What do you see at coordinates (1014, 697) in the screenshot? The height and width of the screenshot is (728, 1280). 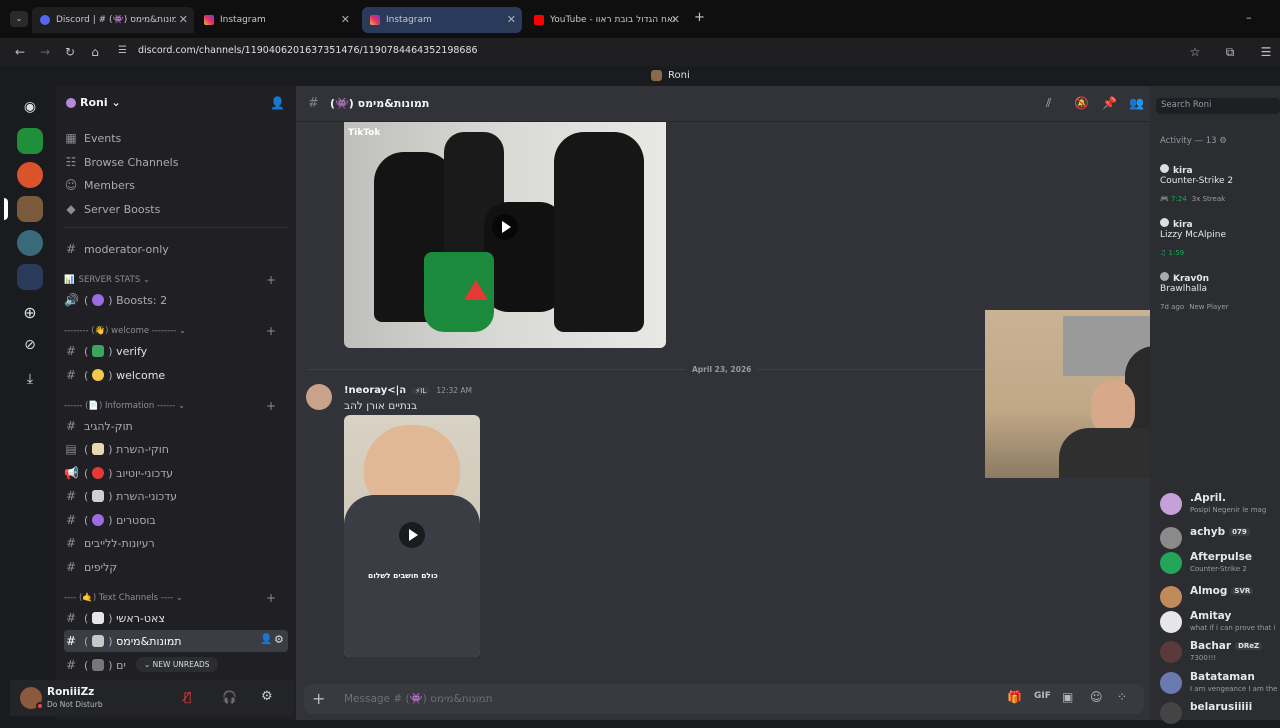 I see `gift-icon: 🎁` at bounding box center [1014, 697].